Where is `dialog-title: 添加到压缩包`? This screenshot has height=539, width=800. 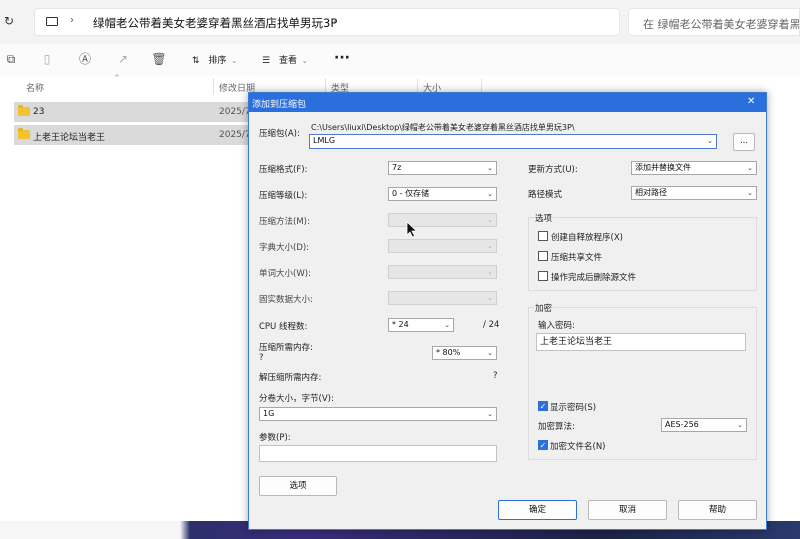 dialog-title: 添加到压缩包 is located at coordinates (279, 105).